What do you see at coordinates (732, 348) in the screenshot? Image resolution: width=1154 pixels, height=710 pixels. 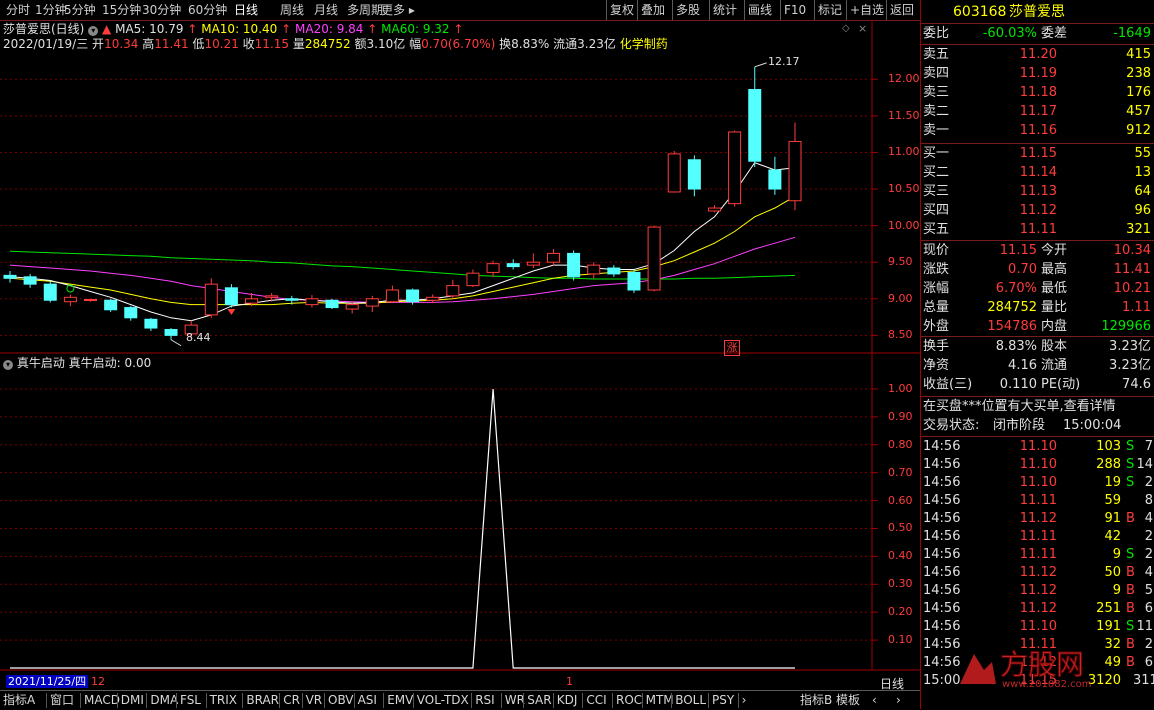 I see `zhang-badge: 涨` at bounding box center [732, 348].